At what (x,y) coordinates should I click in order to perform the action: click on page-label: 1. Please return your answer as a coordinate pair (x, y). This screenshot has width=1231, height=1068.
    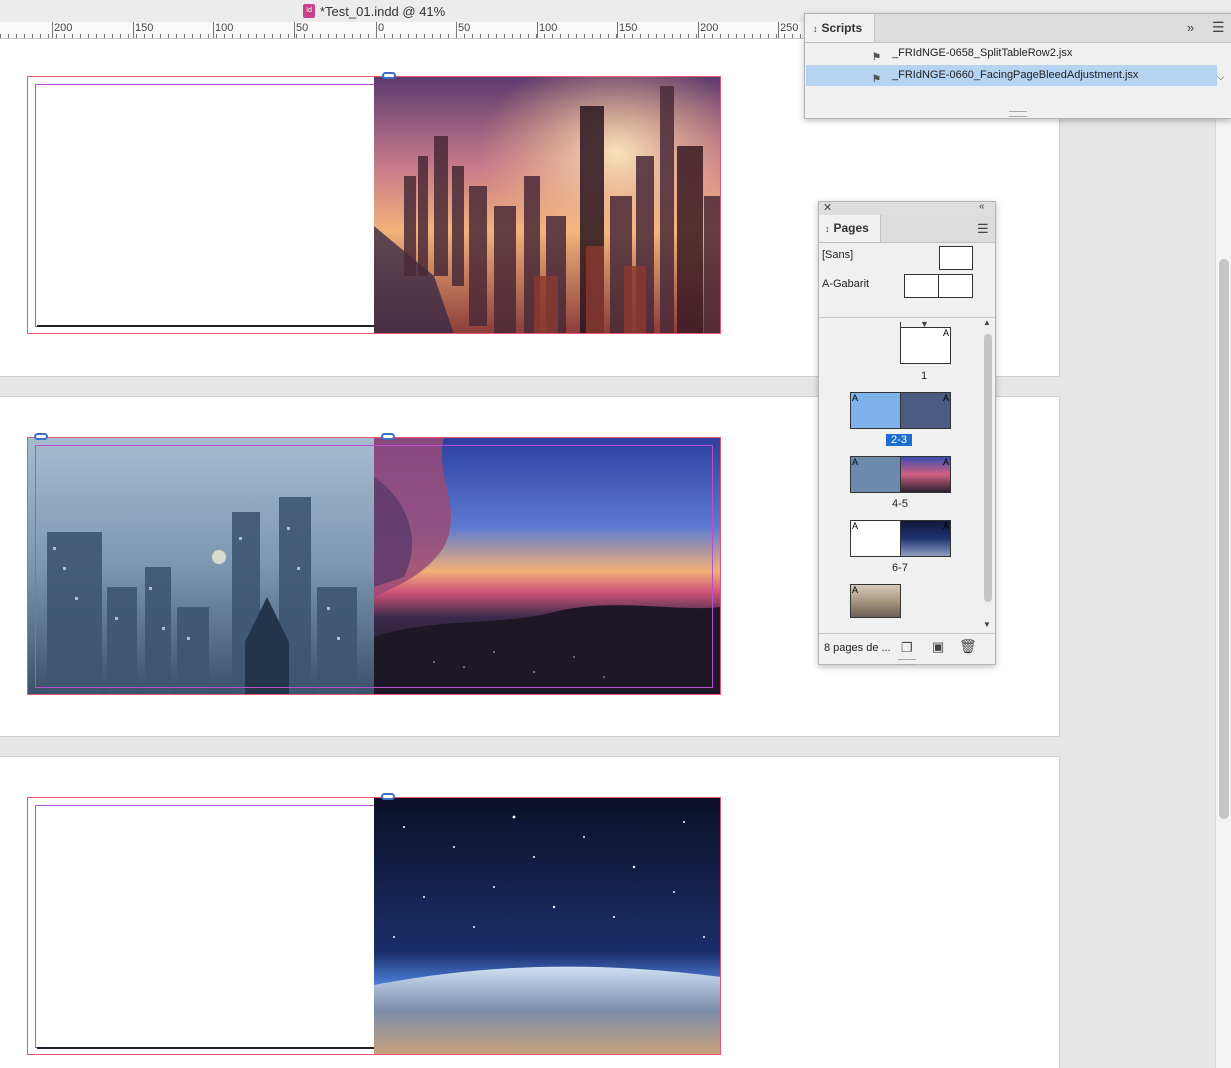
    Looking at the image, I should click on (924, 376).